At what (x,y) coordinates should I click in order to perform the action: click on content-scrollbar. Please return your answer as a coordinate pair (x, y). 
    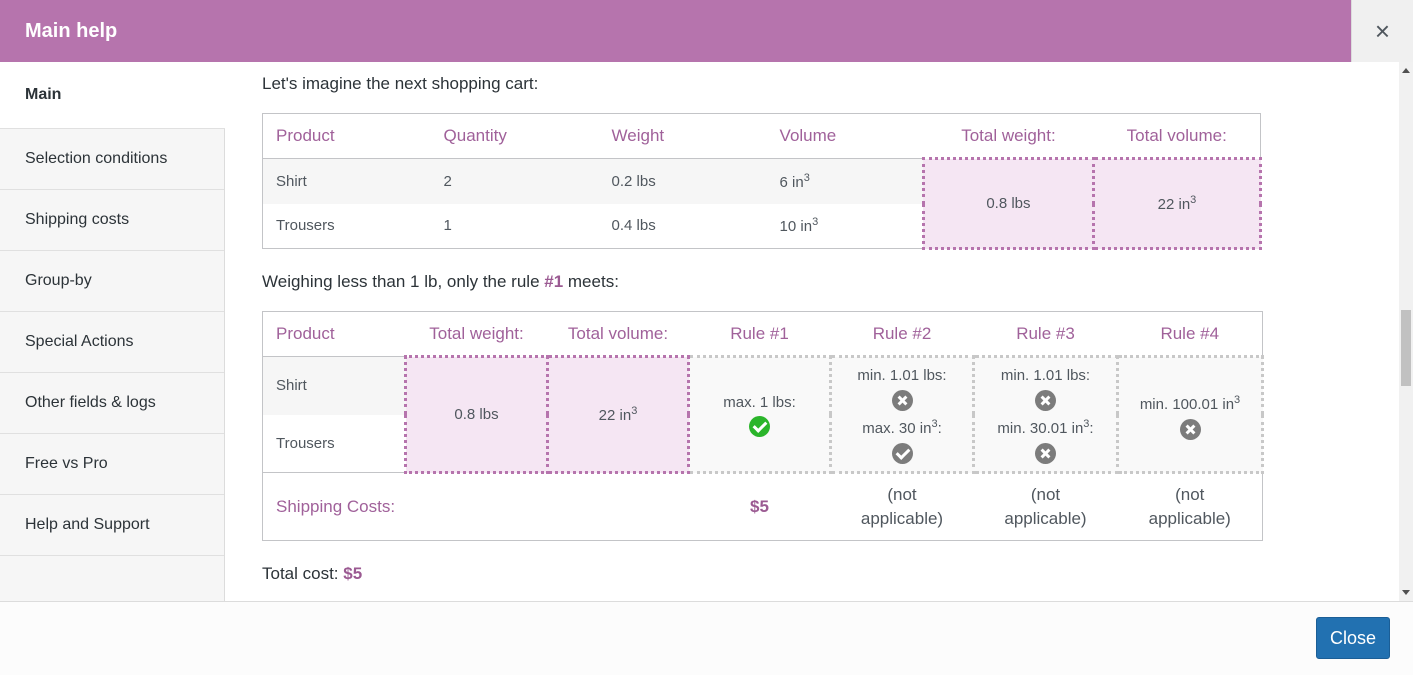
    Looking at the image, I should click on (1406, 331).